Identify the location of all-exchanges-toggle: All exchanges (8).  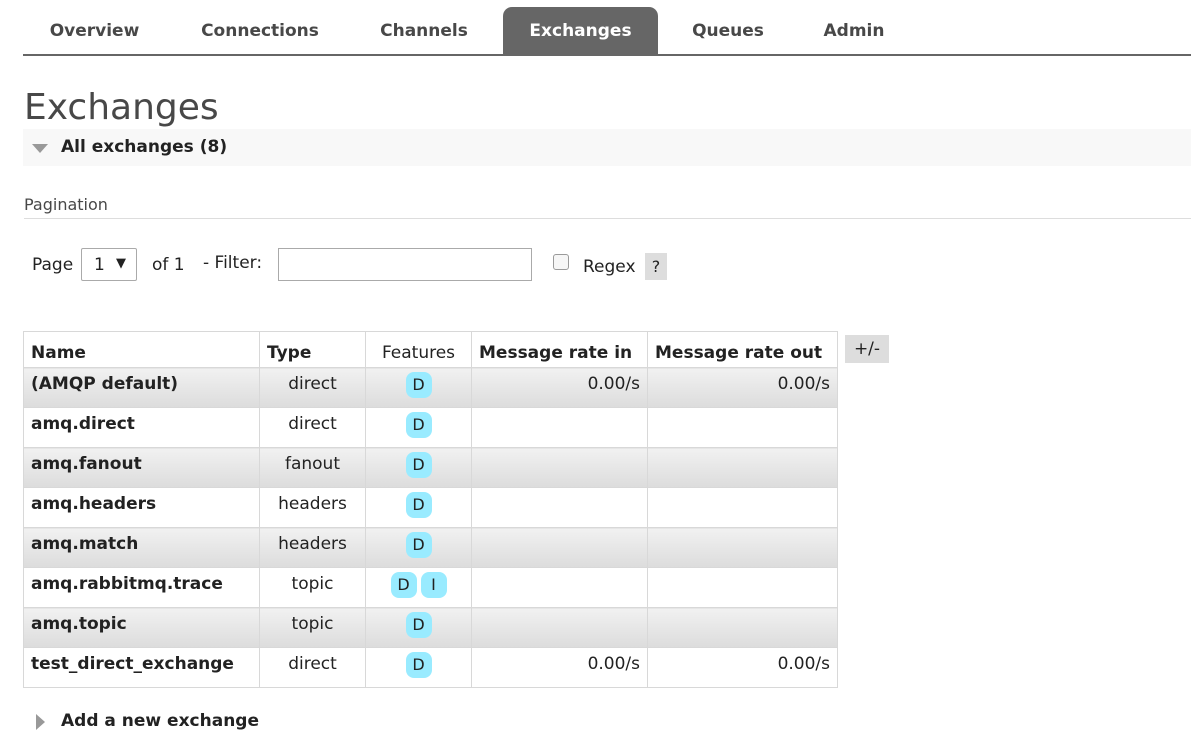
(607, 147).